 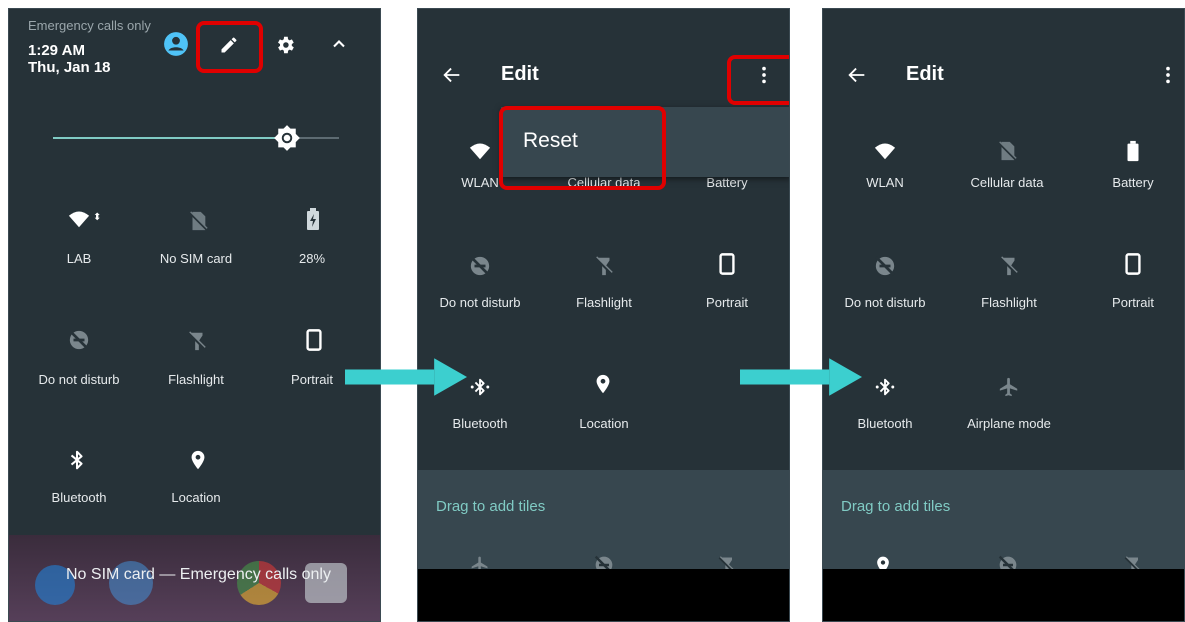 I want to click on airplane-icon, so click(x=1009, y=387).